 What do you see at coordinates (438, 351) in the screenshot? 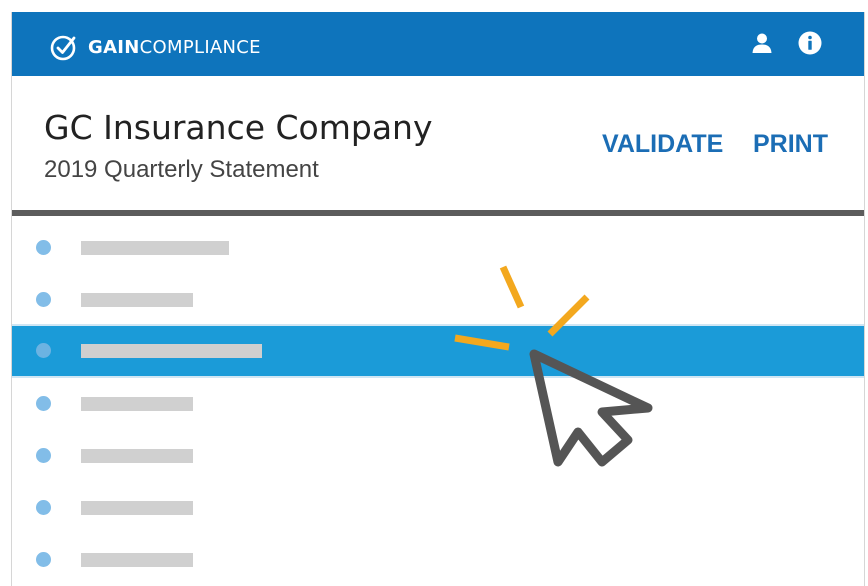
I see `list-item-selected` at bounding box center [438, 351].